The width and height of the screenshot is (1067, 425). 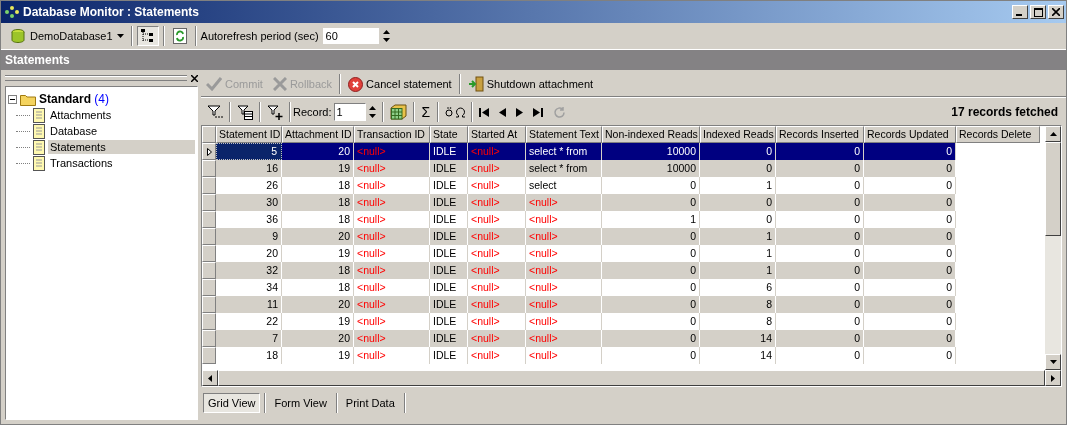 I want to click on tree-item: Transactions, so click(x=81, y=163).